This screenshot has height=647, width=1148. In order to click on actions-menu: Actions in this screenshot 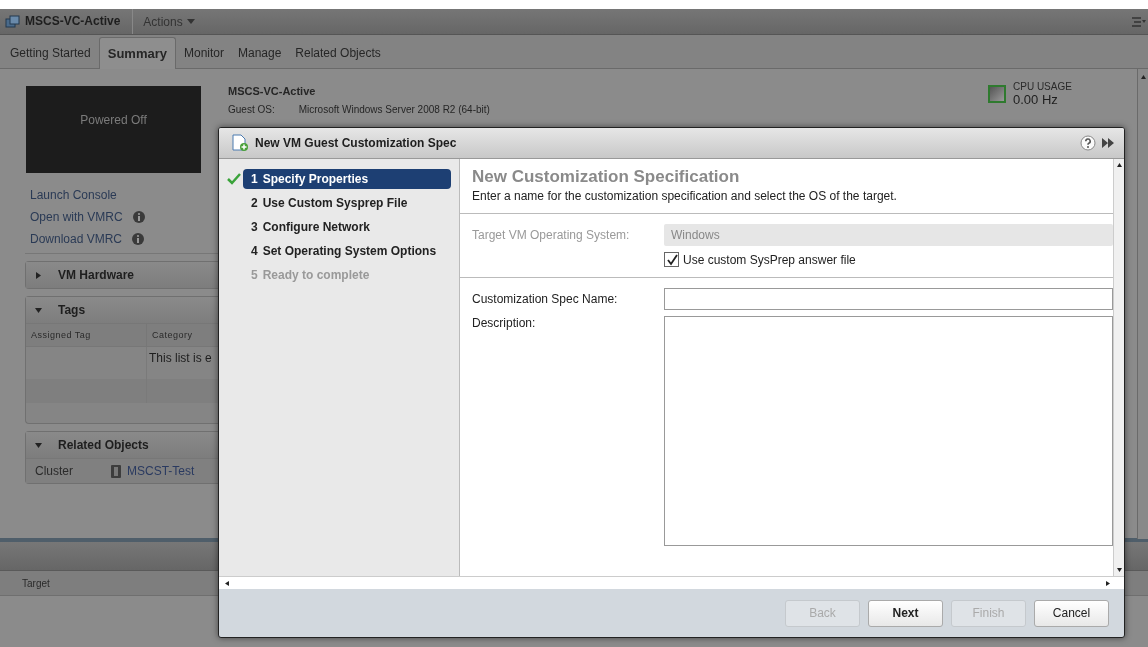, I will do `click(169, 21)`.